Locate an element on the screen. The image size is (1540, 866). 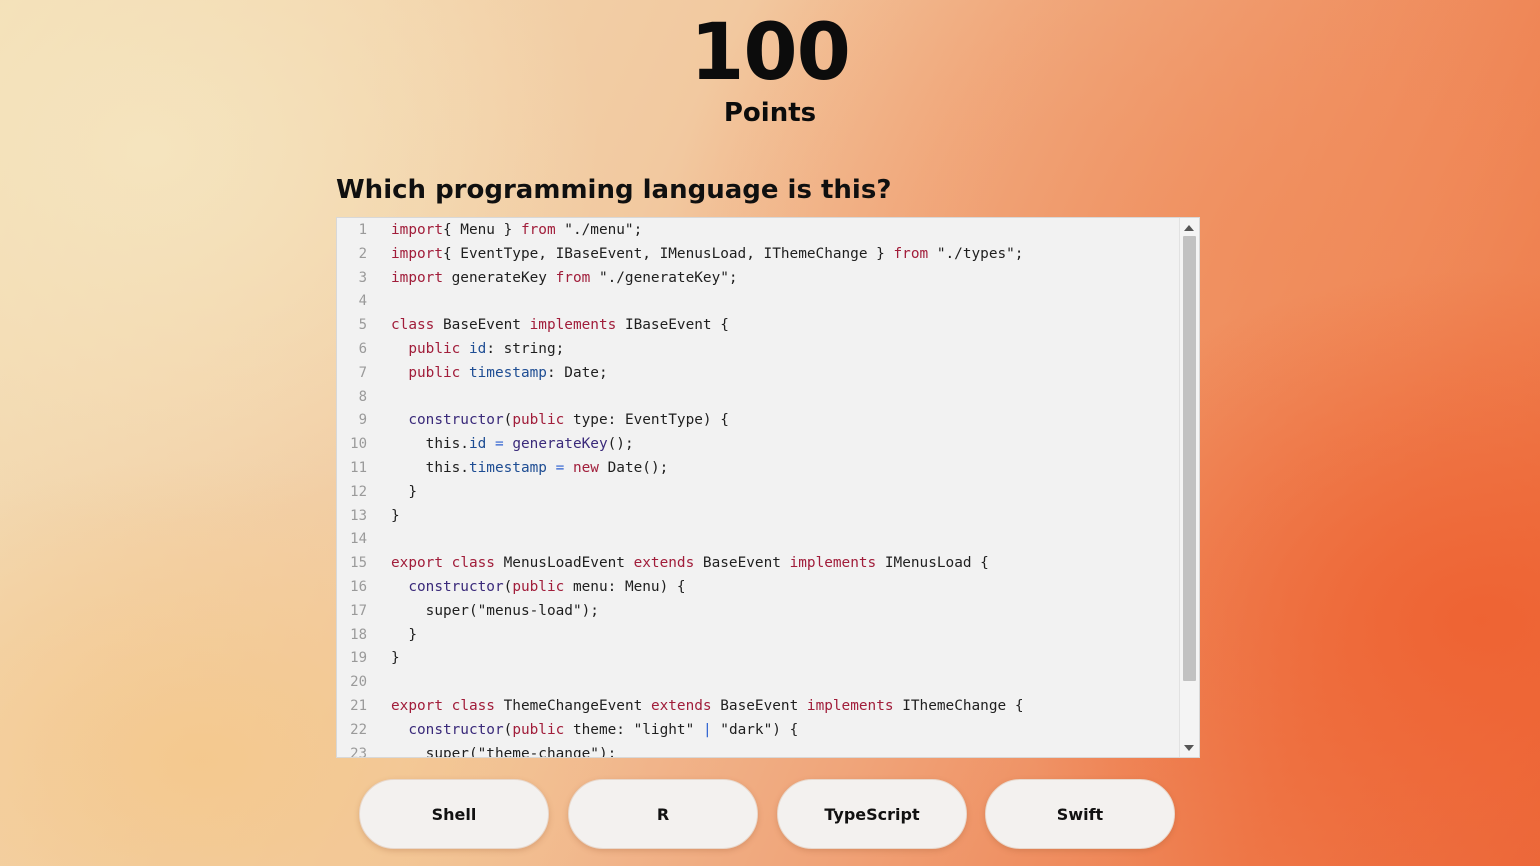
question-title: Which programming language is this? is located at coordinates (614, 190).